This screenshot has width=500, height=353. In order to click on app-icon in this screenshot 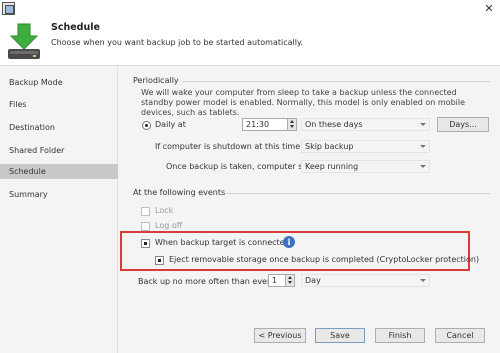, I will do `click(8, 8)`.